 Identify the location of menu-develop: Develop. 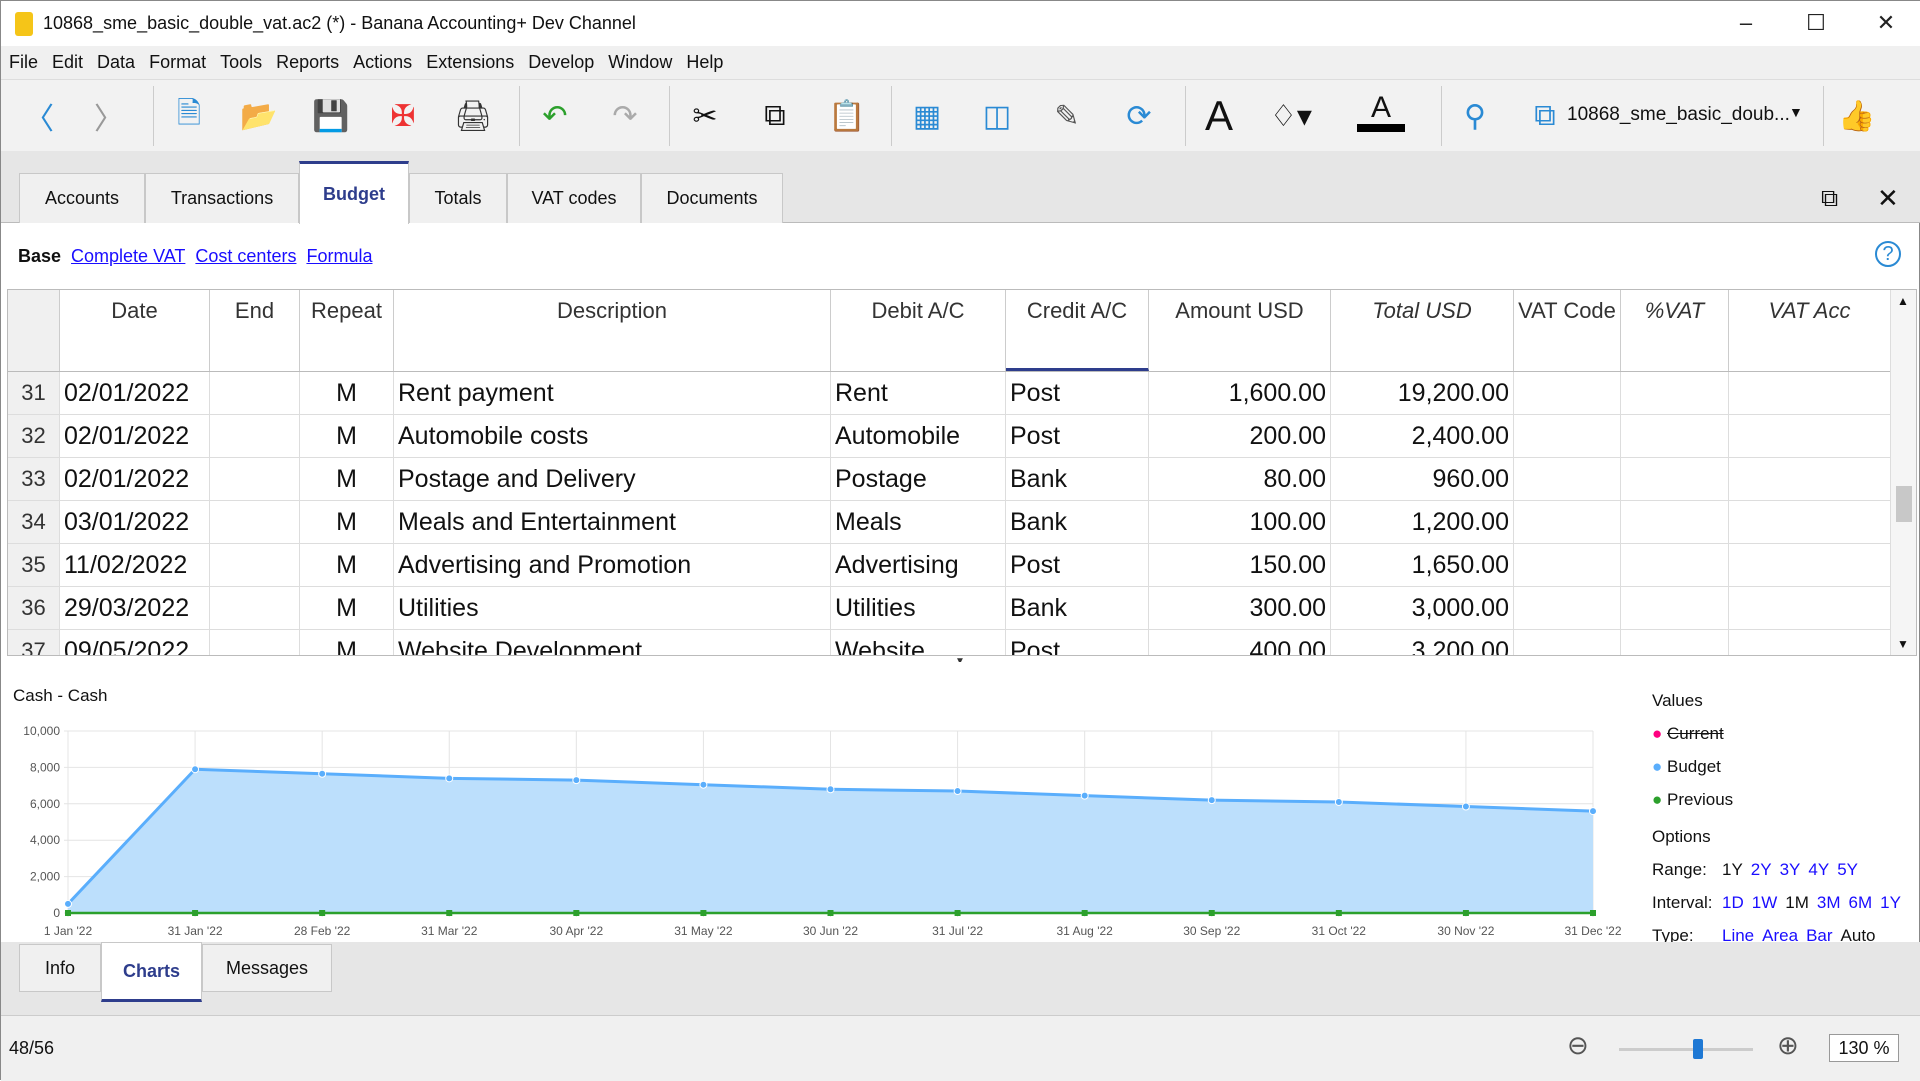
(561, 62).